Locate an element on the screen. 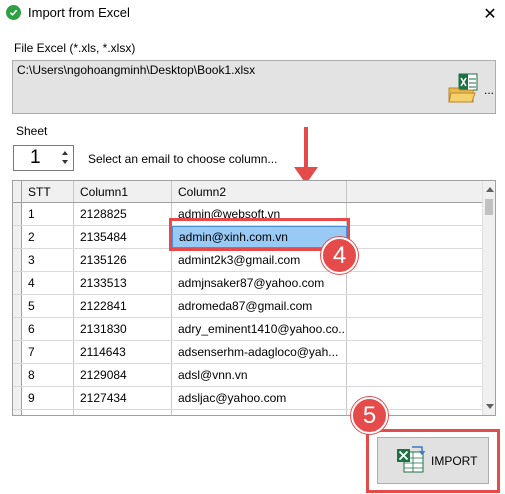 The height and width of the screenshot is (494, 505). step-5-badge: 5 is located at coordinates (369, 415).